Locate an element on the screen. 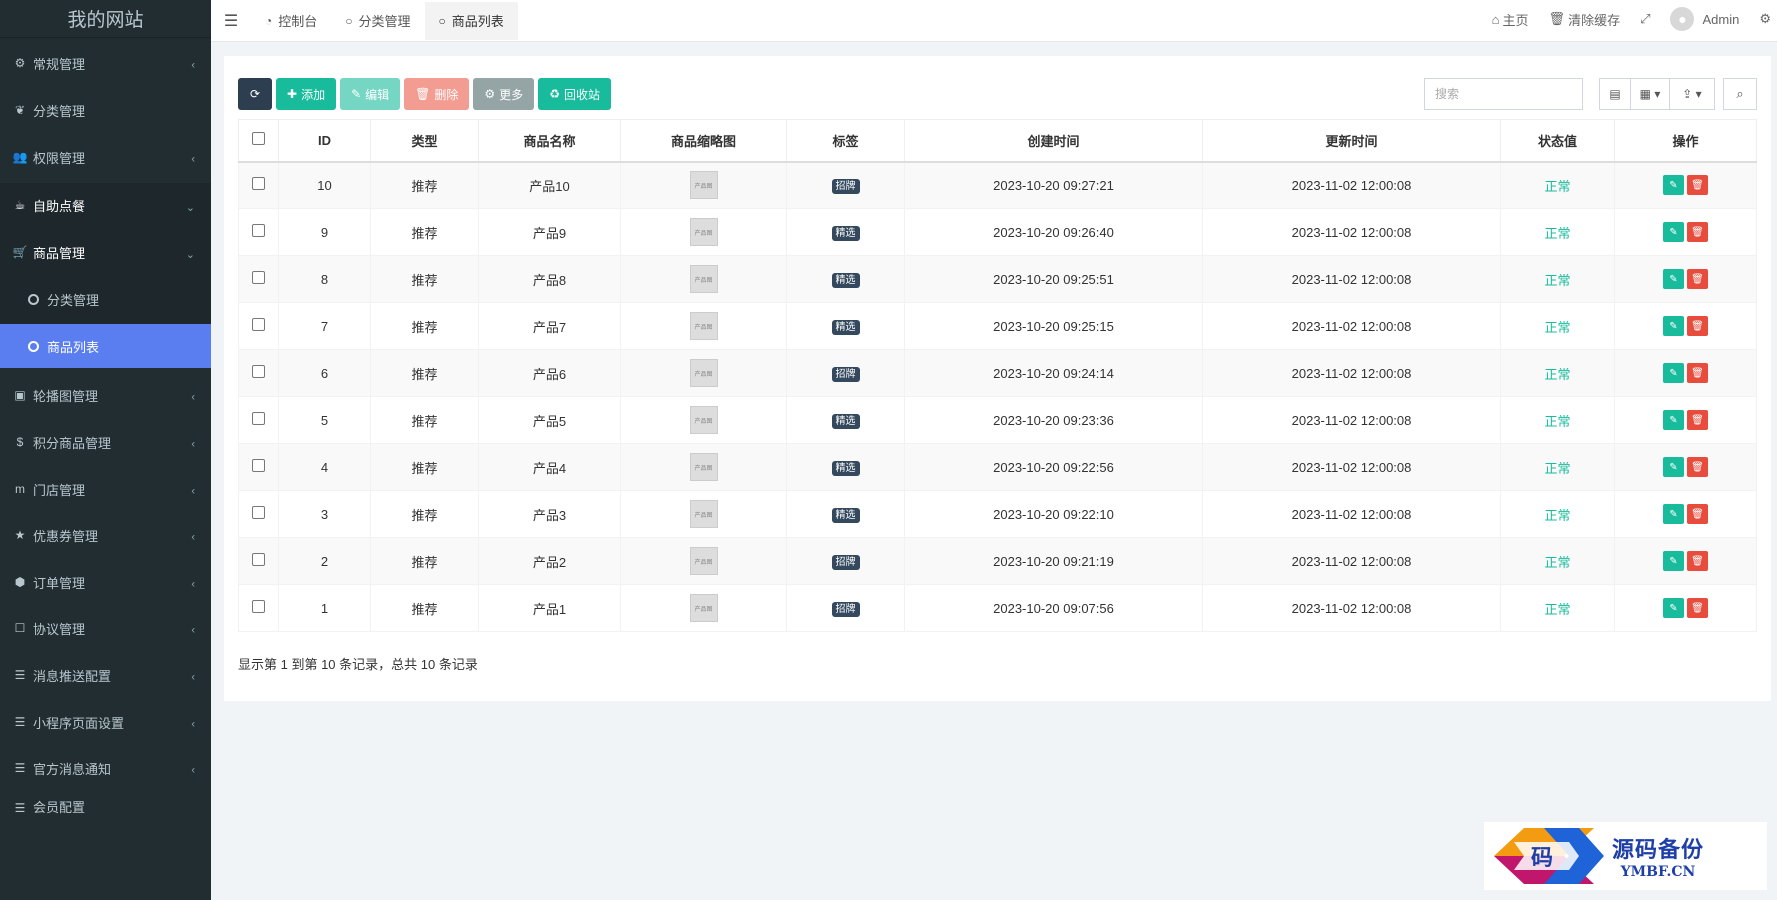 This screenshot has width=1777, height=900. sidebar-item-goods: 🛒 商品管理 ⌄ is located at coordinates (105, 252).